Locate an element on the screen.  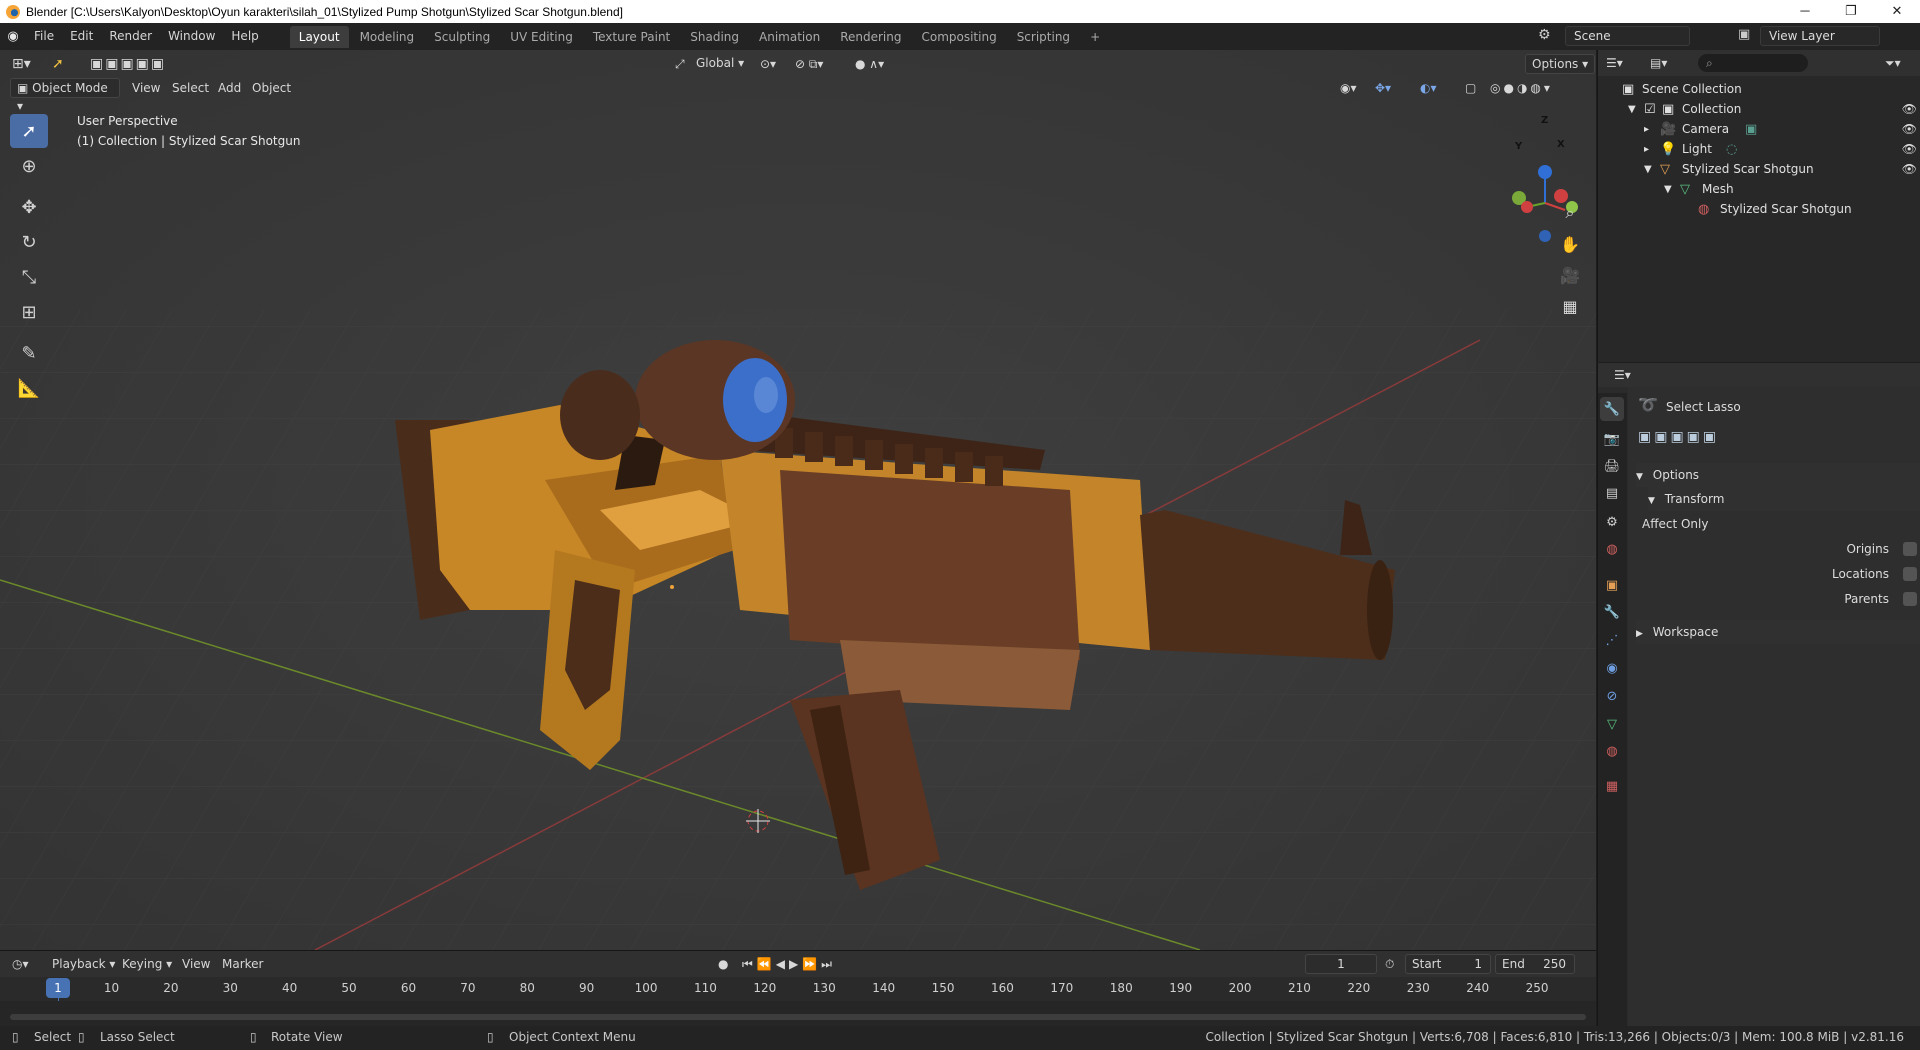
material-tab-icon: ◍ is located at coordinates (1612, 751).